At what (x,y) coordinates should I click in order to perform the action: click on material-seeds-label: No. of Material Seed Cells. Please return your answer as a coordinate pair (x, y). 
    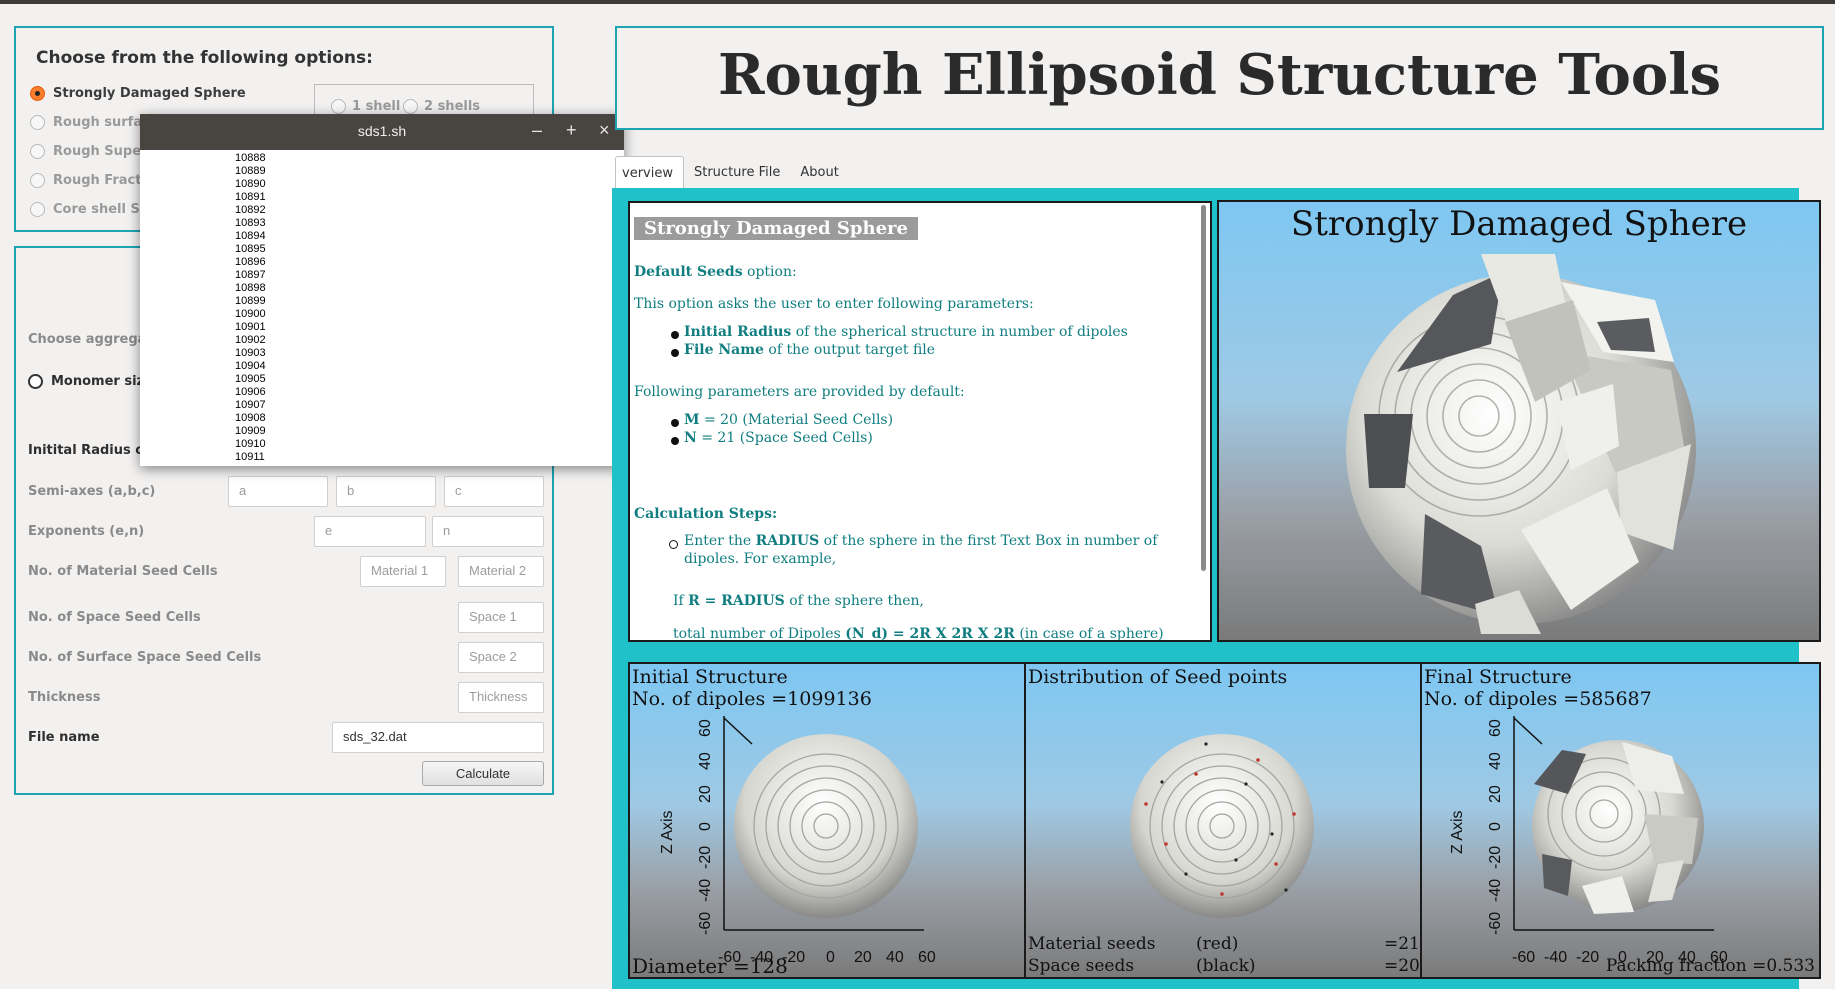
    Looking at the image, I should click on (123, 571).